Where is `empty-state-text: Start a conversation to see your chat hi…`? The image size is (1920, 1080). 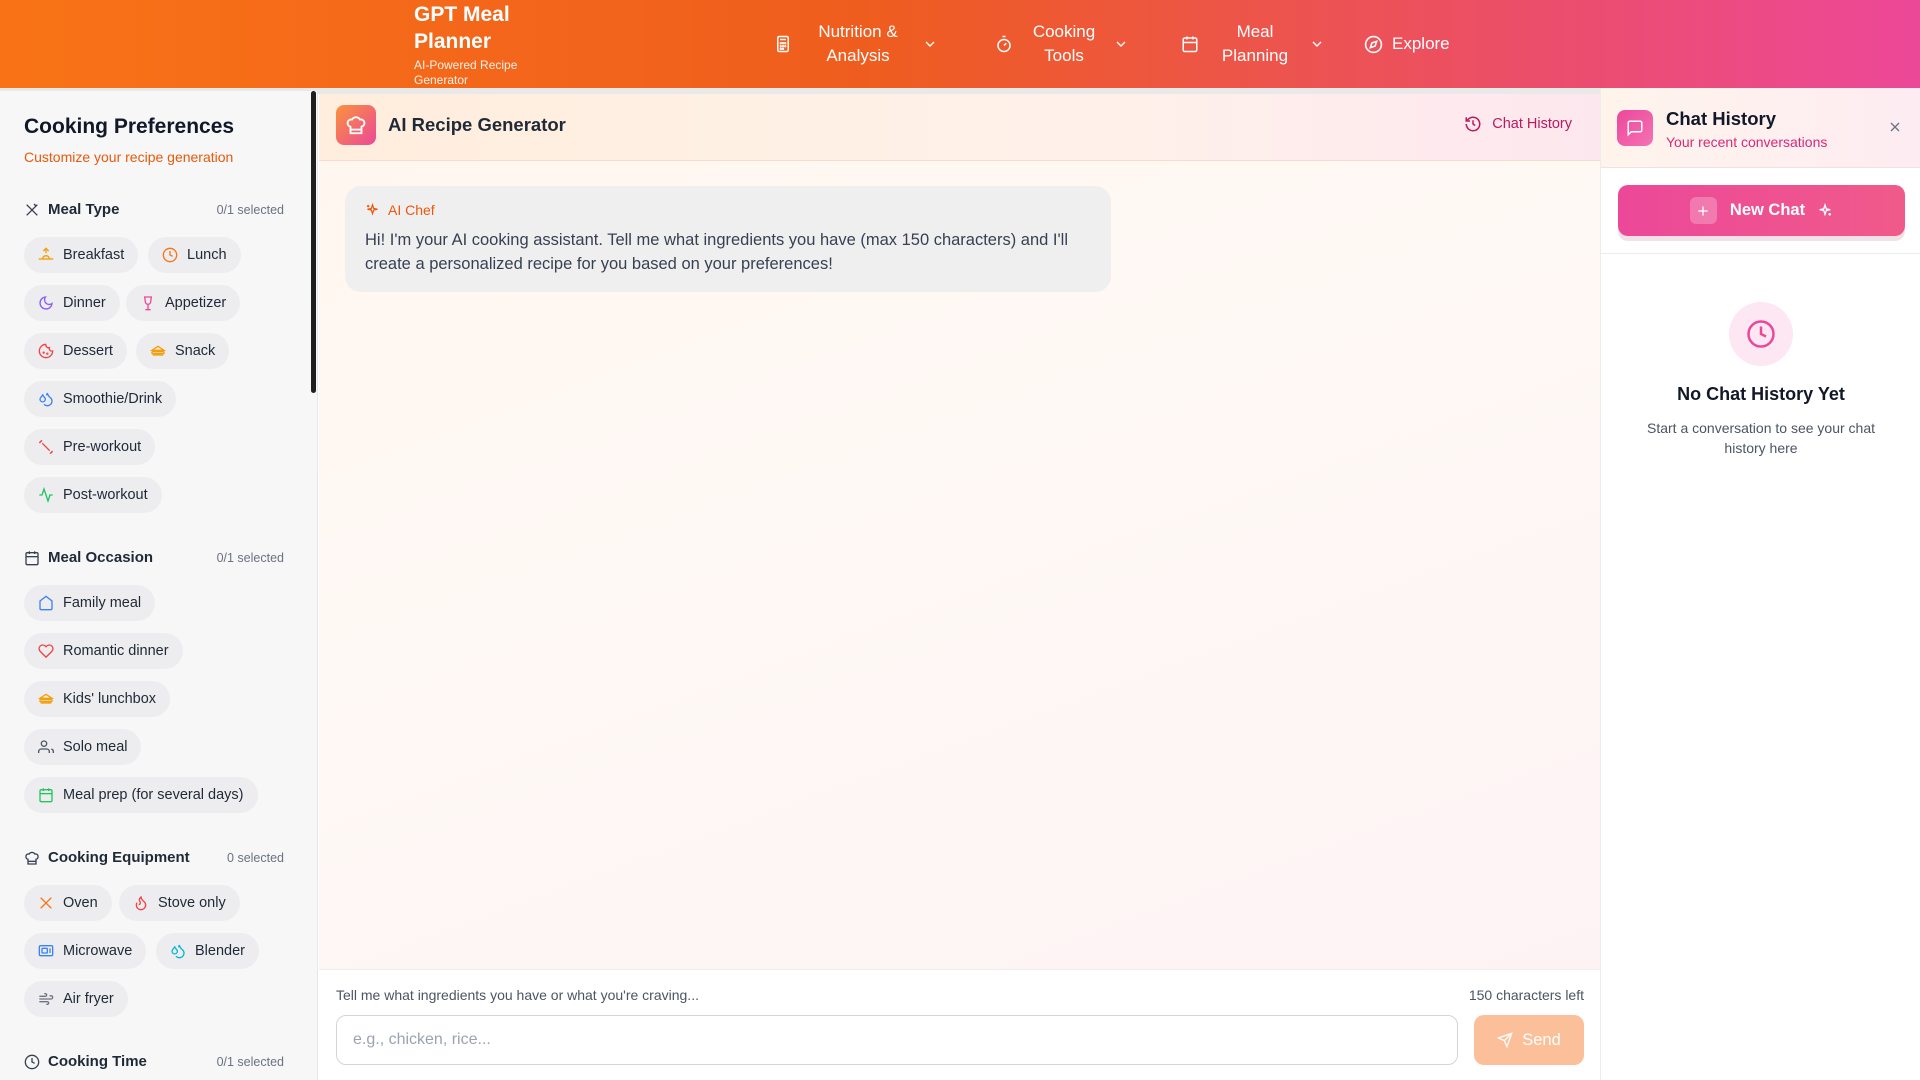
empty-state-text: Start a conversation to see your chat hi… is located at coordinates (1760, 438).